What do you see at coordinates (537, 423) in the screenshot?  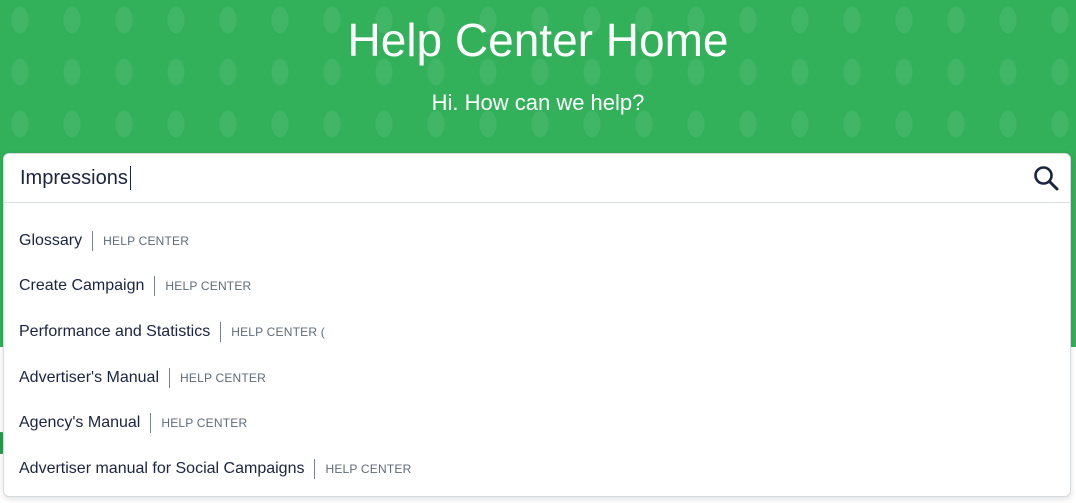 I see `search-result-item: Agency's Manual HELP CENTER` at bounding box center [537, 423].